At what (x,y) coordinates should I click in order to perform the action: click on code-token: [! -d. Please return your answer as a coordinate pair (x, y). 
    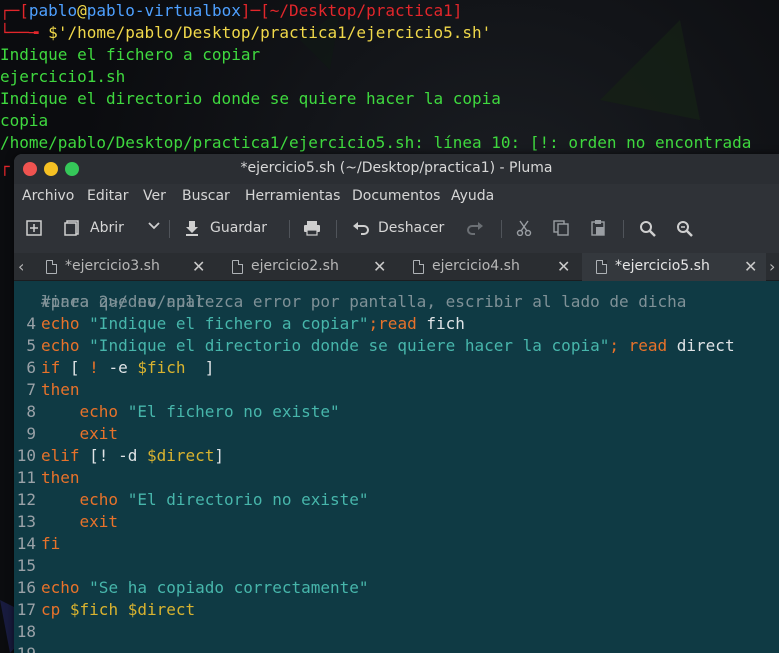
    Looking at the image, I should click on (113, 455).